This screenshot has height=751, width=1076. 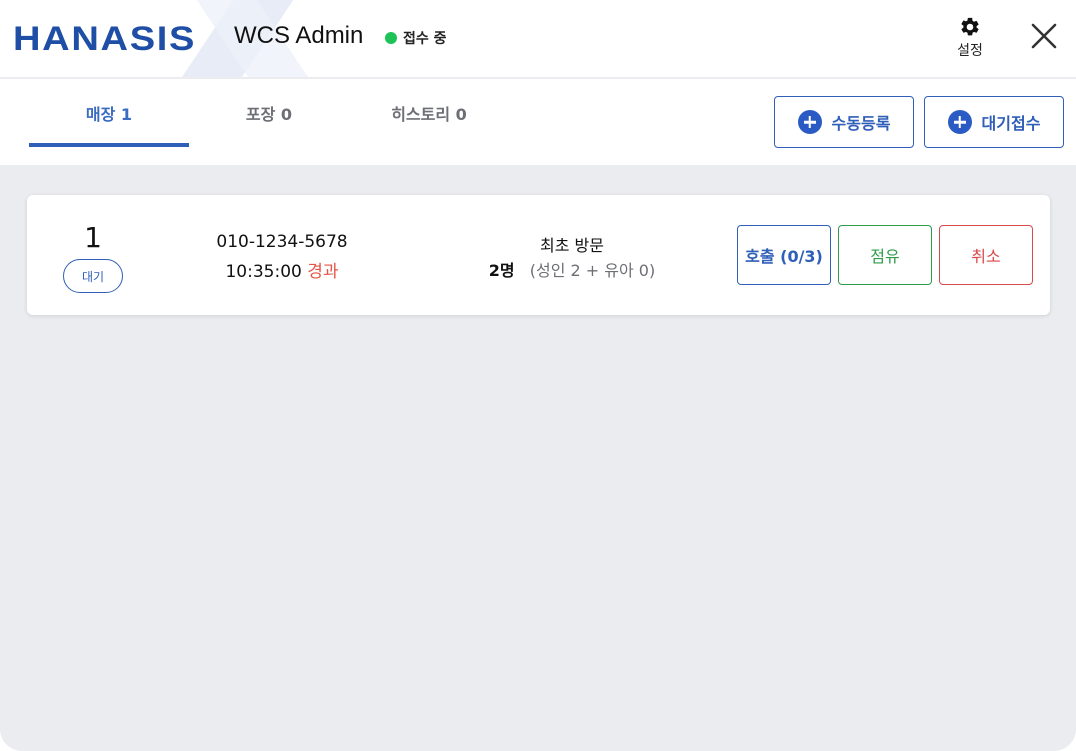 What do you see at coordinates (263, 272) in the screenshot?
I see `time-value: 10:35:00` at bounding box center [263, 272].